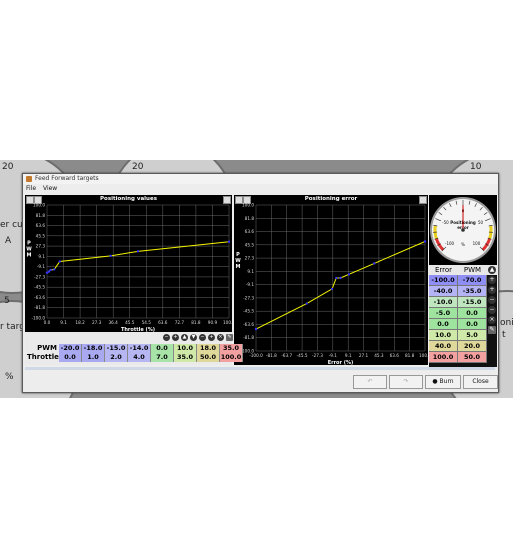  Describe the element at coordinates (139, 348) in the screenshot. I see `pwm-cell: -14.0` at that location.